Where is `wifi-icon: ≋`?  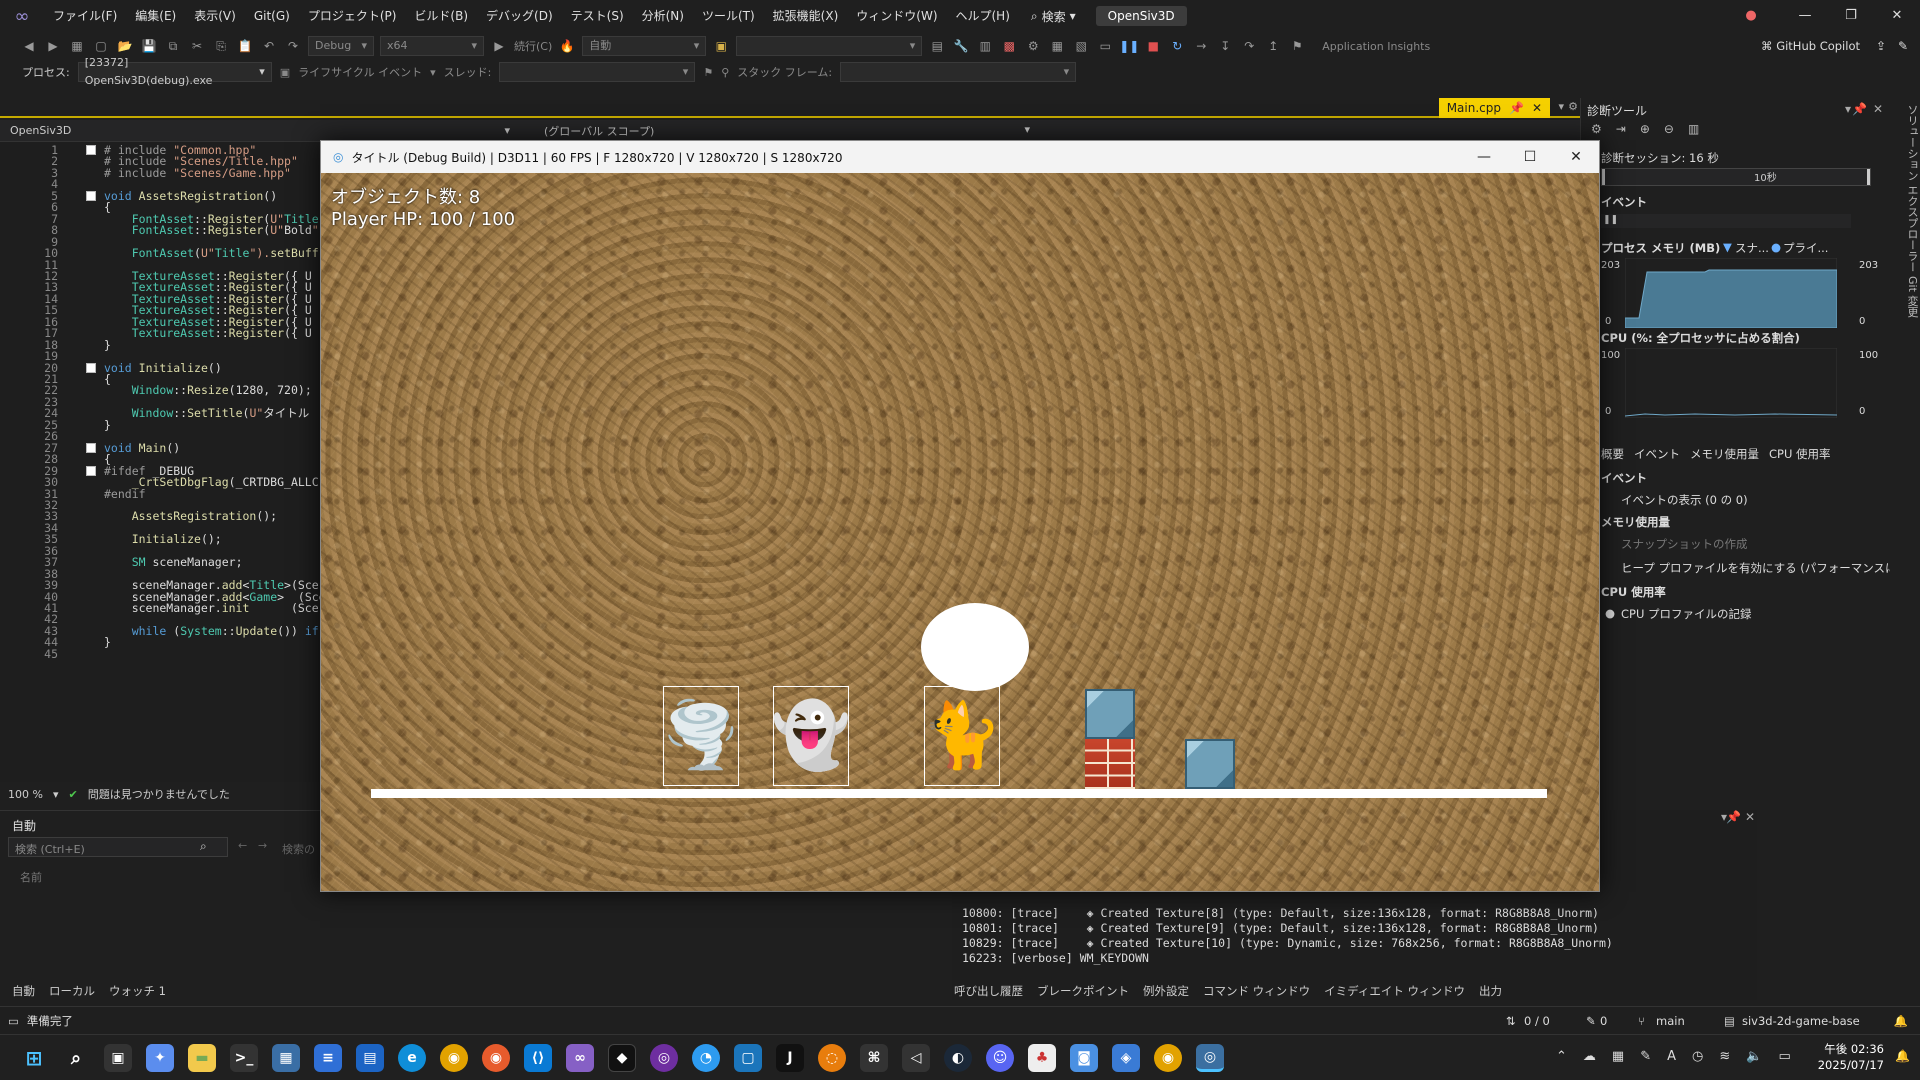 wifi-icon: ≋ is located at coordinates (1724, 1056).